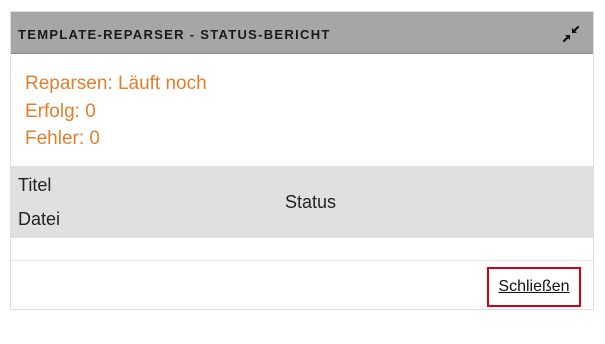  I want to click on compress-arrows-icon, so click(571, 34).